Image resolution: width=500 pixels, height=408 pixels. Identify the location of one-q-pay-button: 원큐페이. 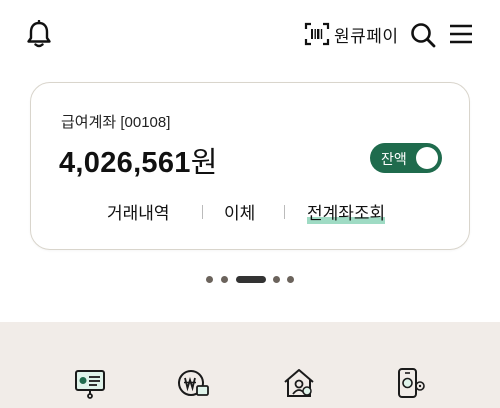
(351, 34).